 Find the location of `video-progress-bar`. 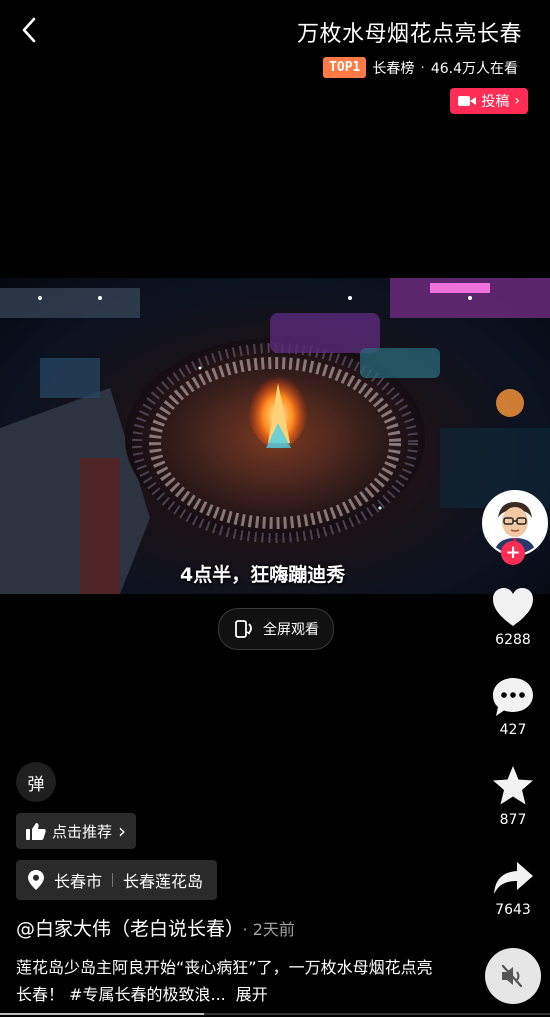

video-progress-bar is located at coordinates (275, 1014).